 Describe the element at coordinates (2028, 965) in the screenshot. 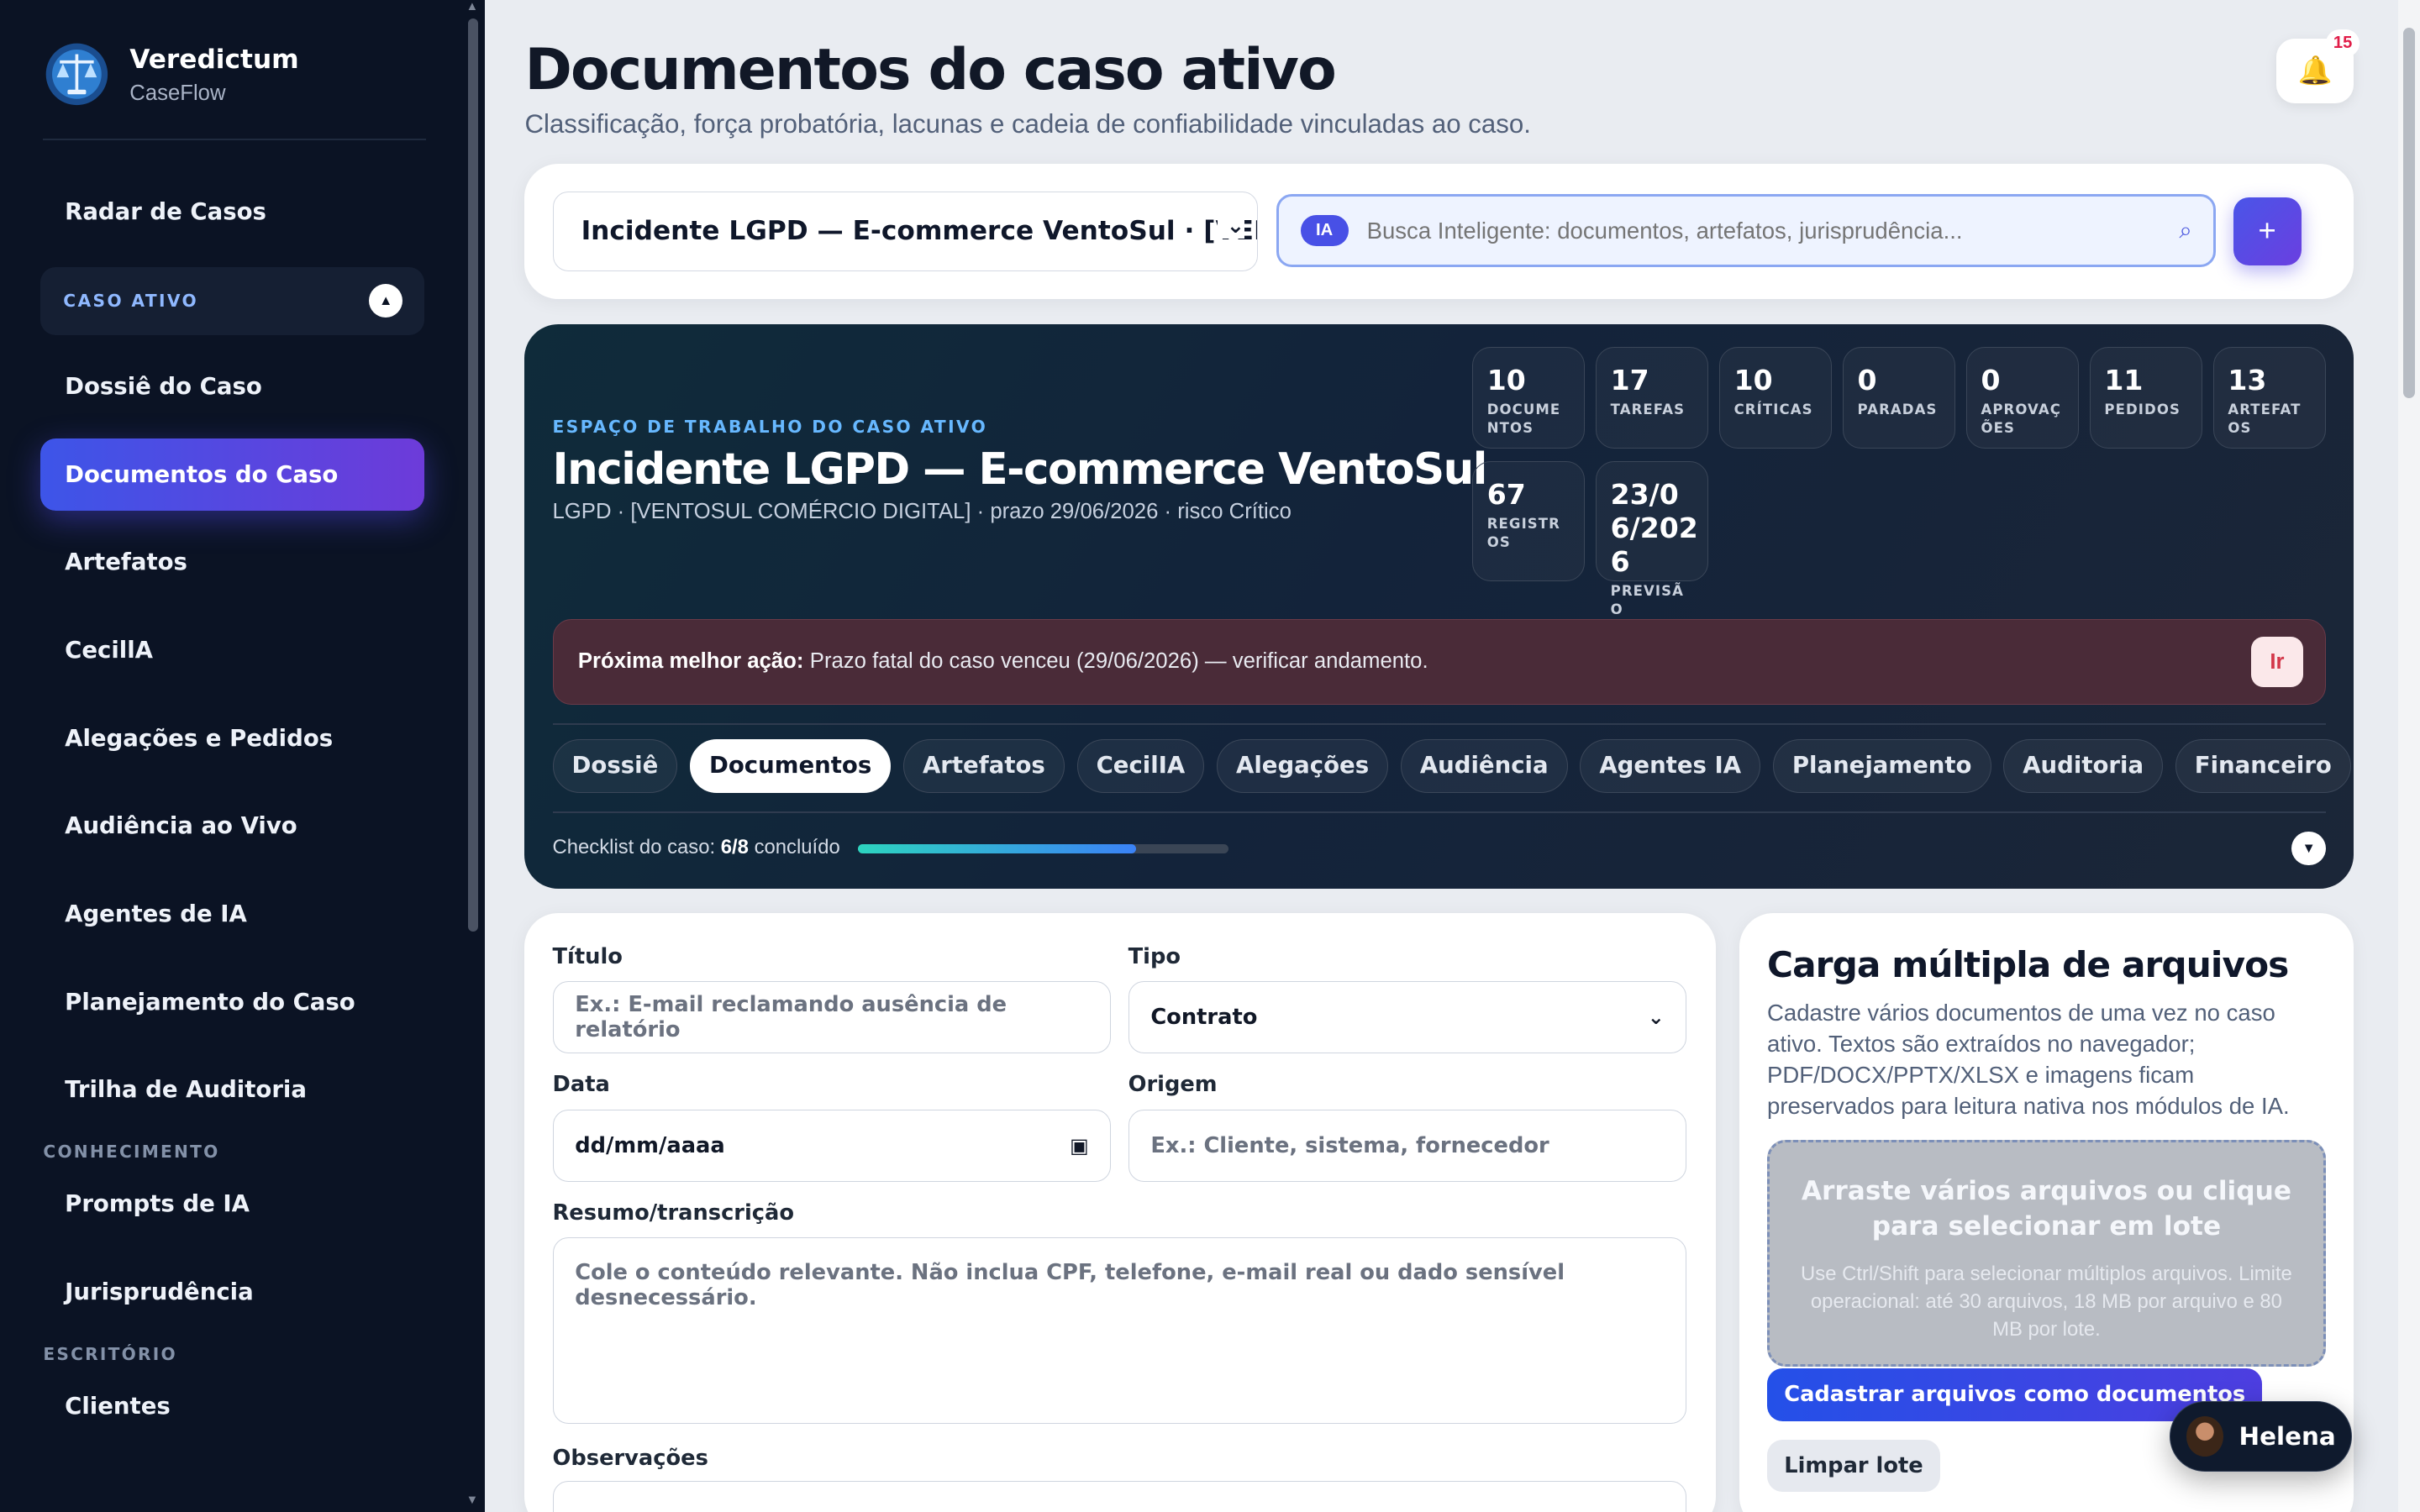

I see `upload-title: Carga múltipla de arquivos` at that location.